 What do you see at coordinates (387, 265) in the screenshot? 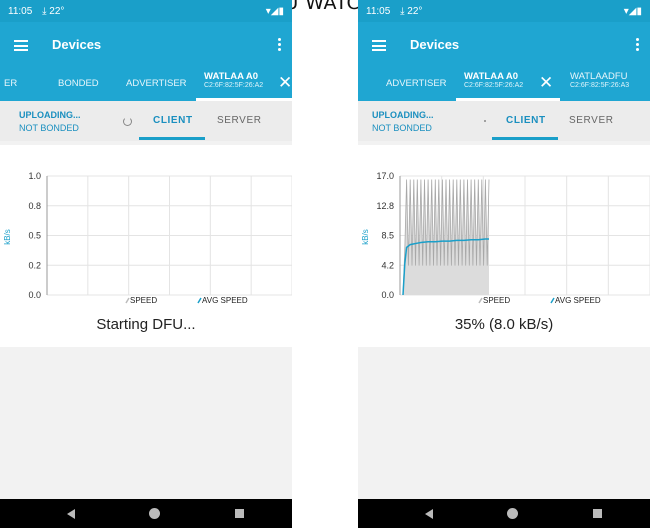
I see `y-tick-label: 4.2` at bounding box center [387, 265].